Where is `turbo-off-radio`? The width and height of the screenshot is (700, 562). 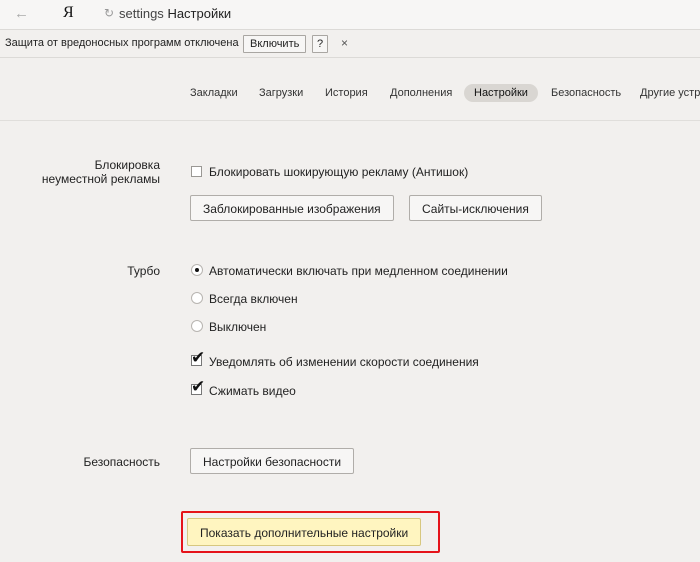
turbo-off-radio is located at coordinates (197, 326).